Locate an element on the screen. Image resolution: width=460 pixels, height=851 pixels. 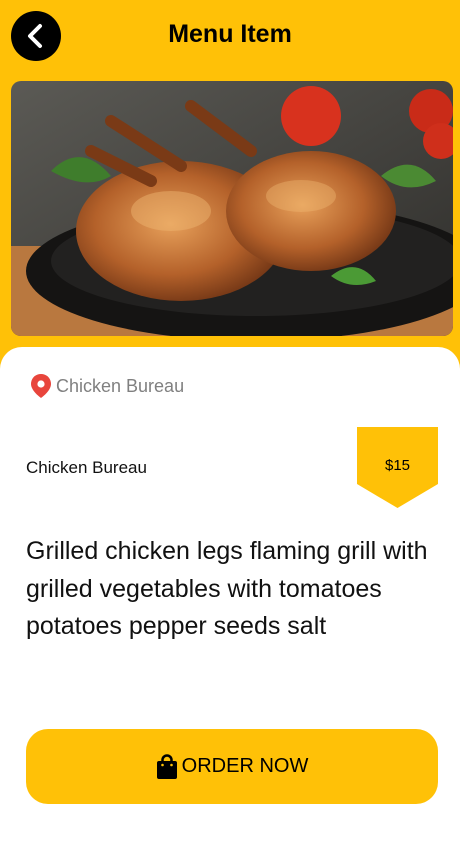
map-pin-icon is located at coordinates (41, 386).